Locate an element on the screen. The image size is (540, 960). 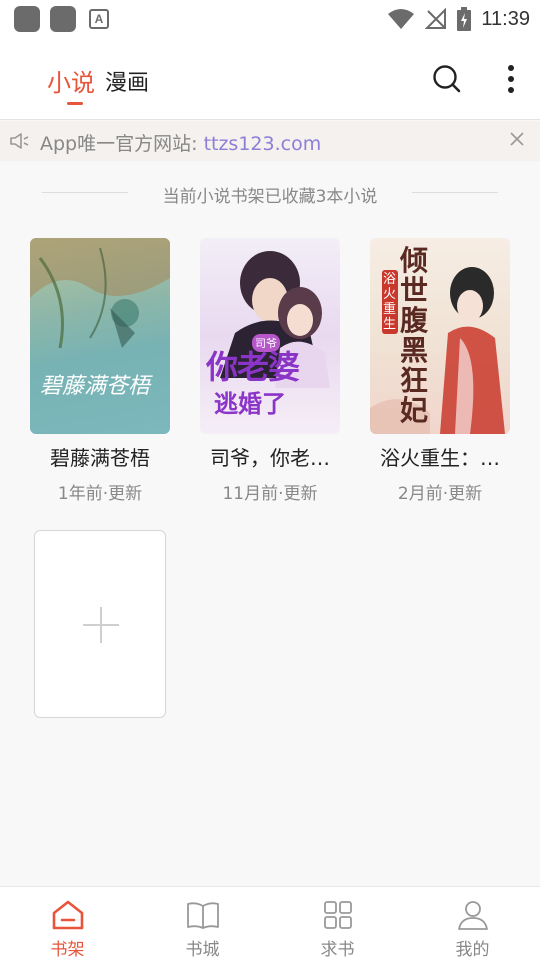
nav-request-book: 求书 is located at coordinates (337, 923).